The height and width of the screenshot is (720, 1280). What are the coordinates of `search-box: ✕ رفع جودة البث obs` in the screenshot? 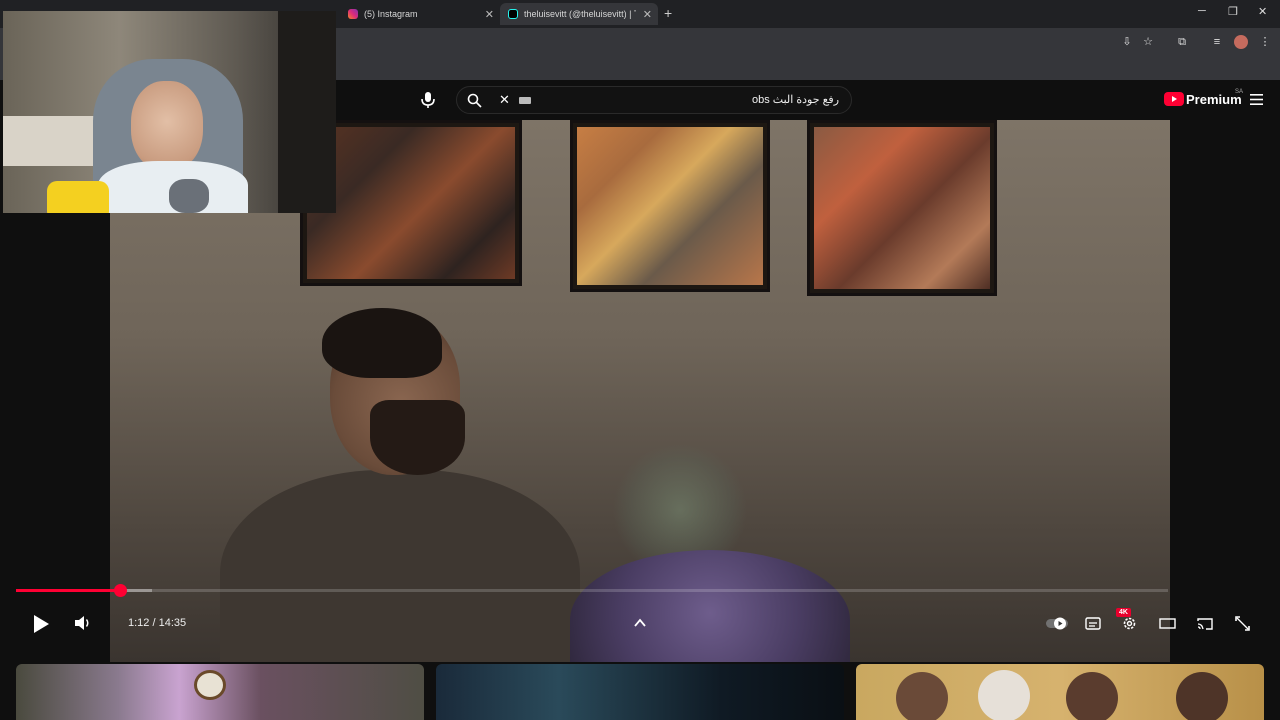 It's located at (654, 100).